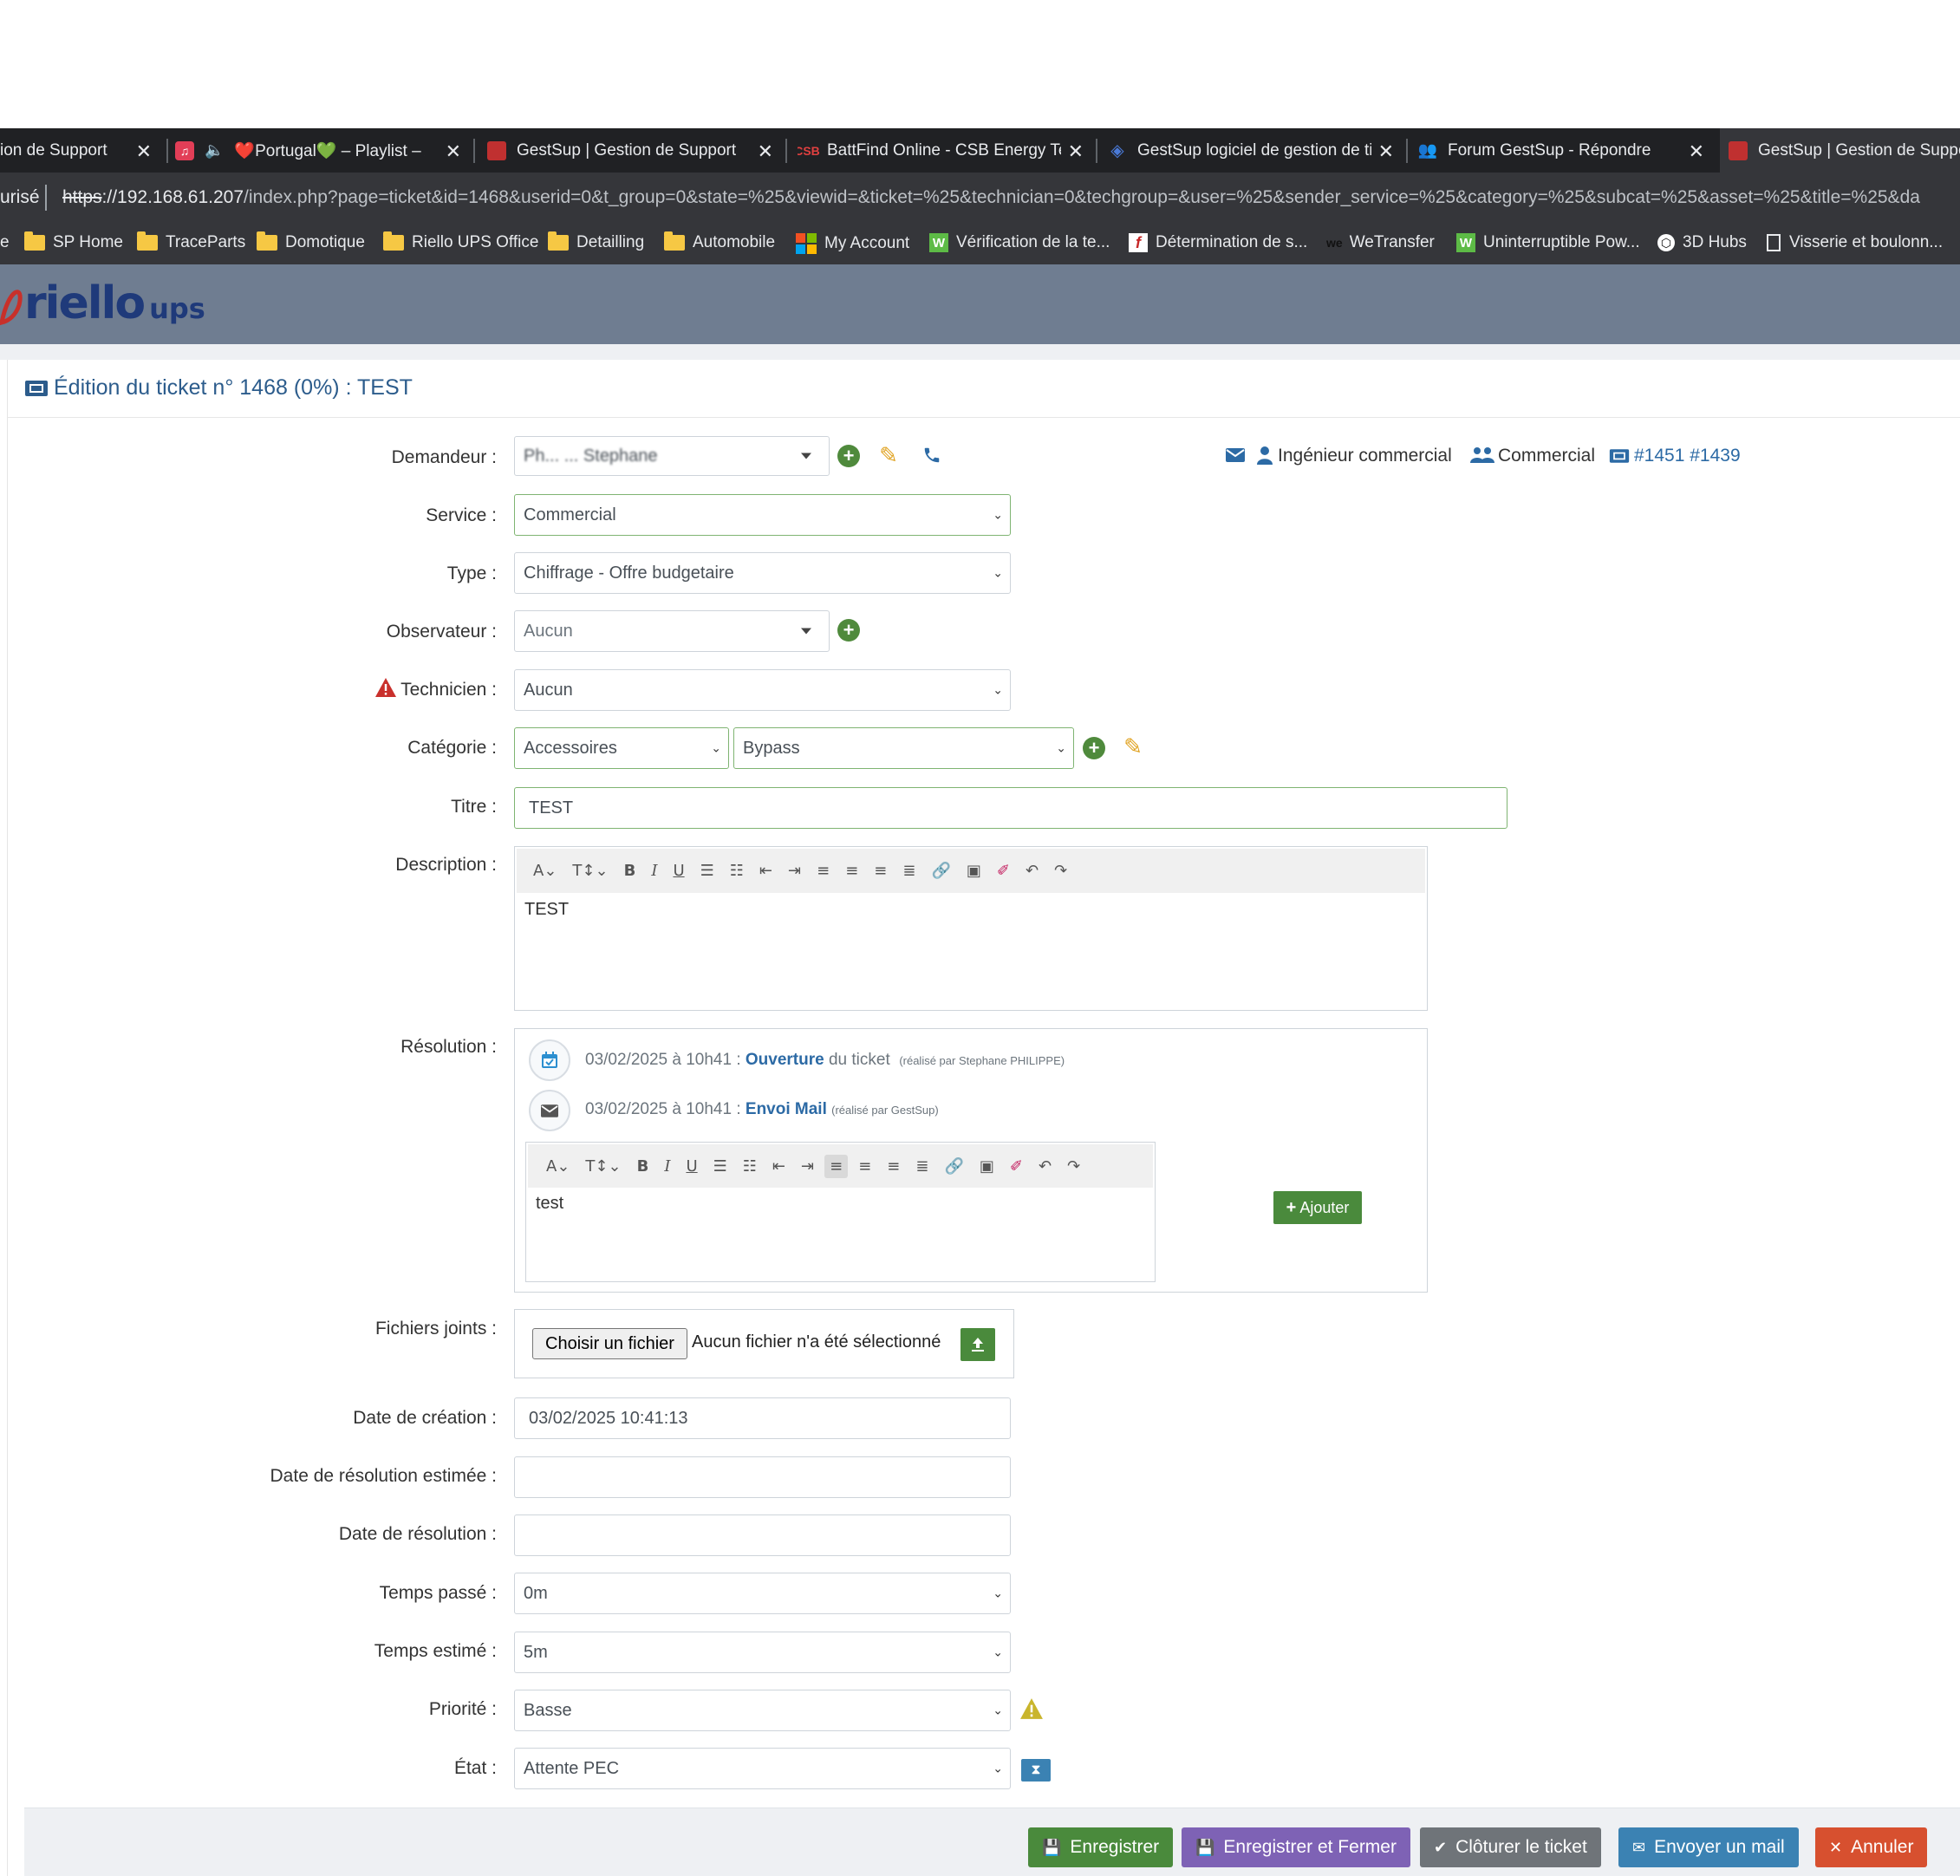 The height and width of the screenshot is (1876, 1960). What do you see at coordinates (762, 1710) in the screenshot?
I see `priorite-select: Basse ⌄` at bounding box center [762, 1710].